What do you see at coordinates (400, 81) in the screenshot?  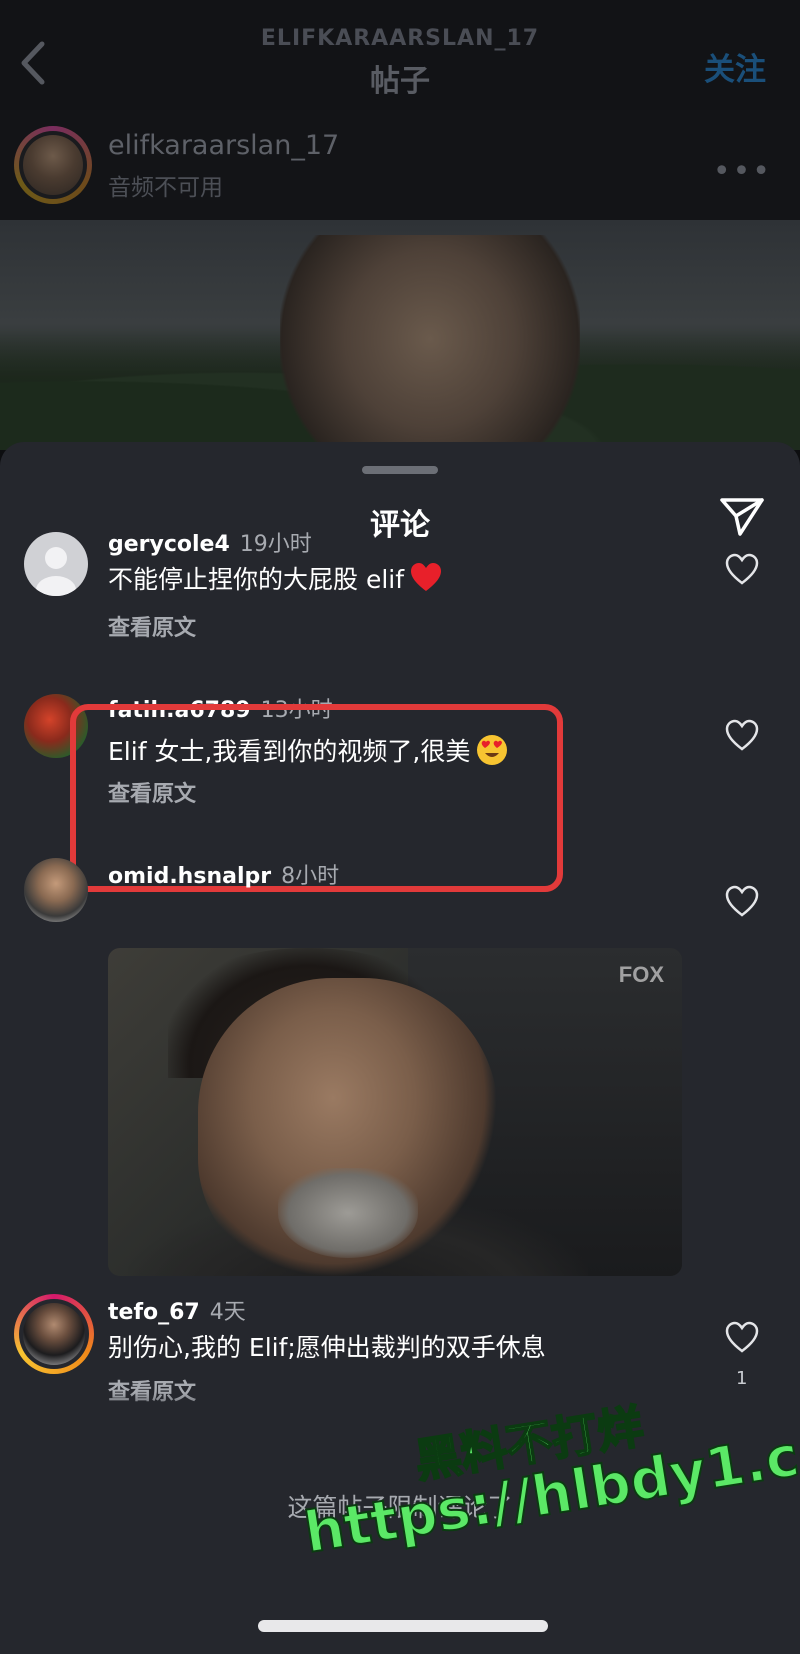 I see `page-title: 帖子` at bounding box center [400, 81].